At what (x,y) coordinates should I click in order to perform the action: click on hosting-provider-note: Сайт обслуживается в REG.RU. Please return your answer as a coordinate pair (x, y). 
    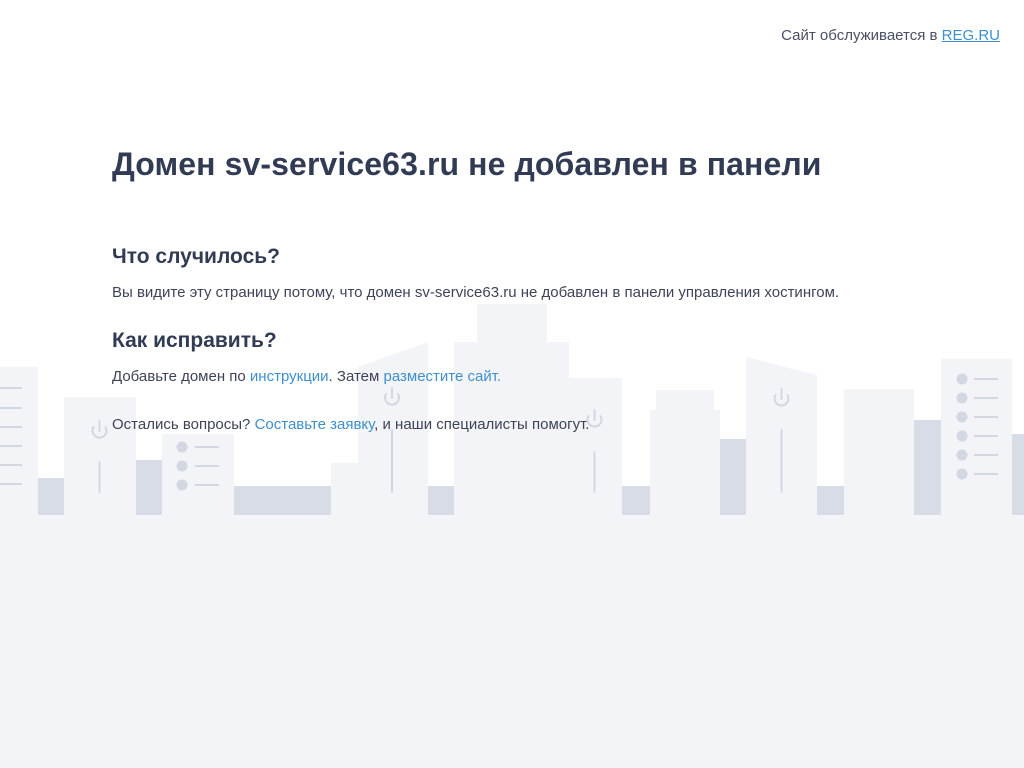
    Looking at the image, I should click on (890, 35).